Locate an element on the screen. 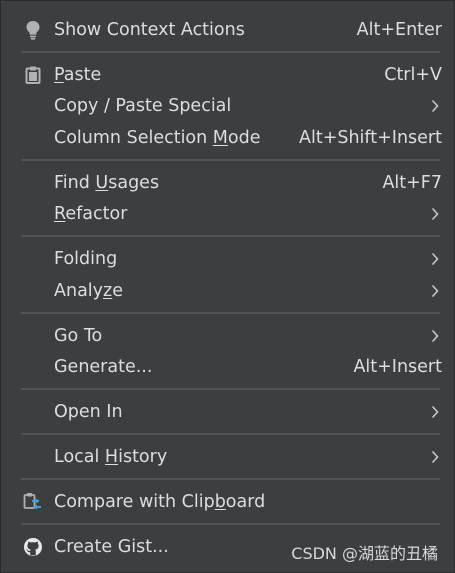 The image size is (455, 573). menu-item-label: Analyze is located at coordinates (88, 291).